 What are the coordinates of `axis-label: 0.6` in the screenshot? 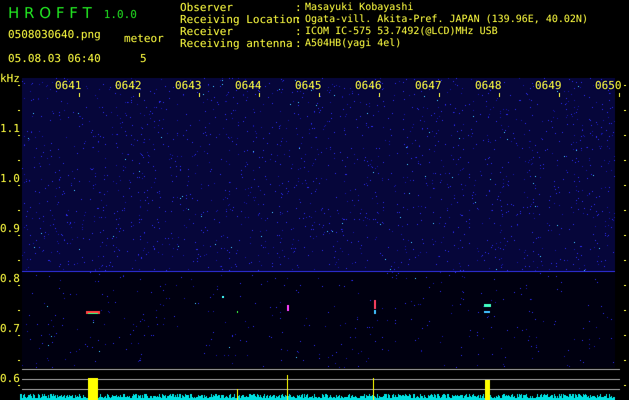 It's located at (10, 378).